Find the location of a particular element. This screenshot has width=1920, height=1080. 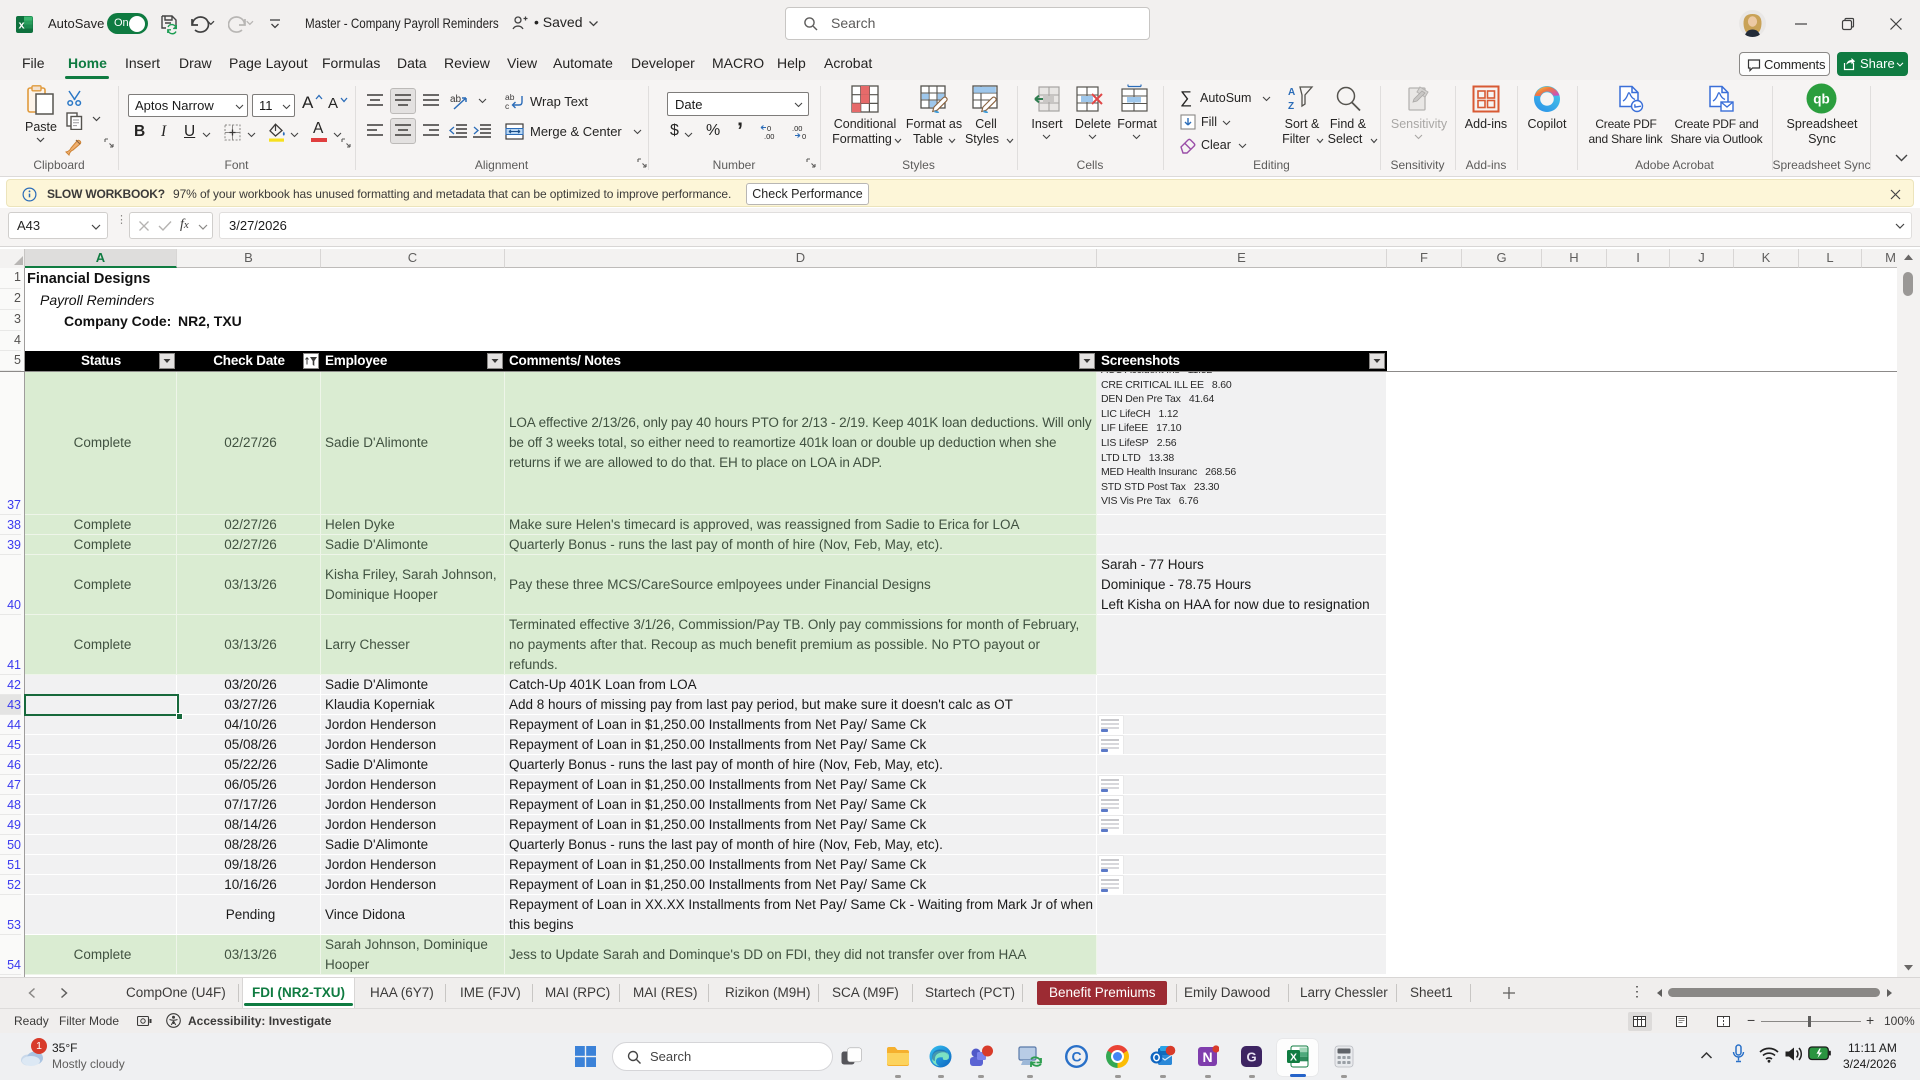

svg-text: A is located at coordinates (1291, 92).